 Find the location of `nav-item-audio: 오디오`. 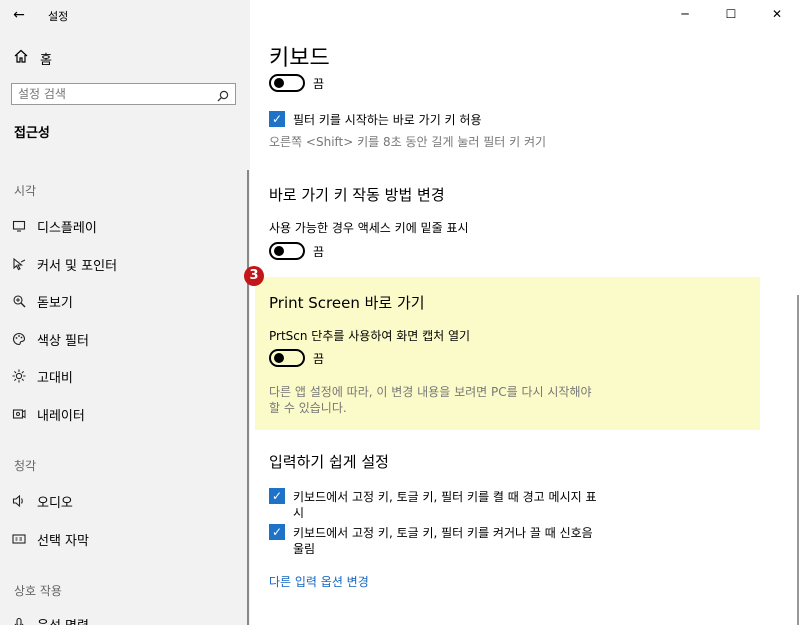

nav-item-audio: 오디오 is located at coordinates (42, 501).